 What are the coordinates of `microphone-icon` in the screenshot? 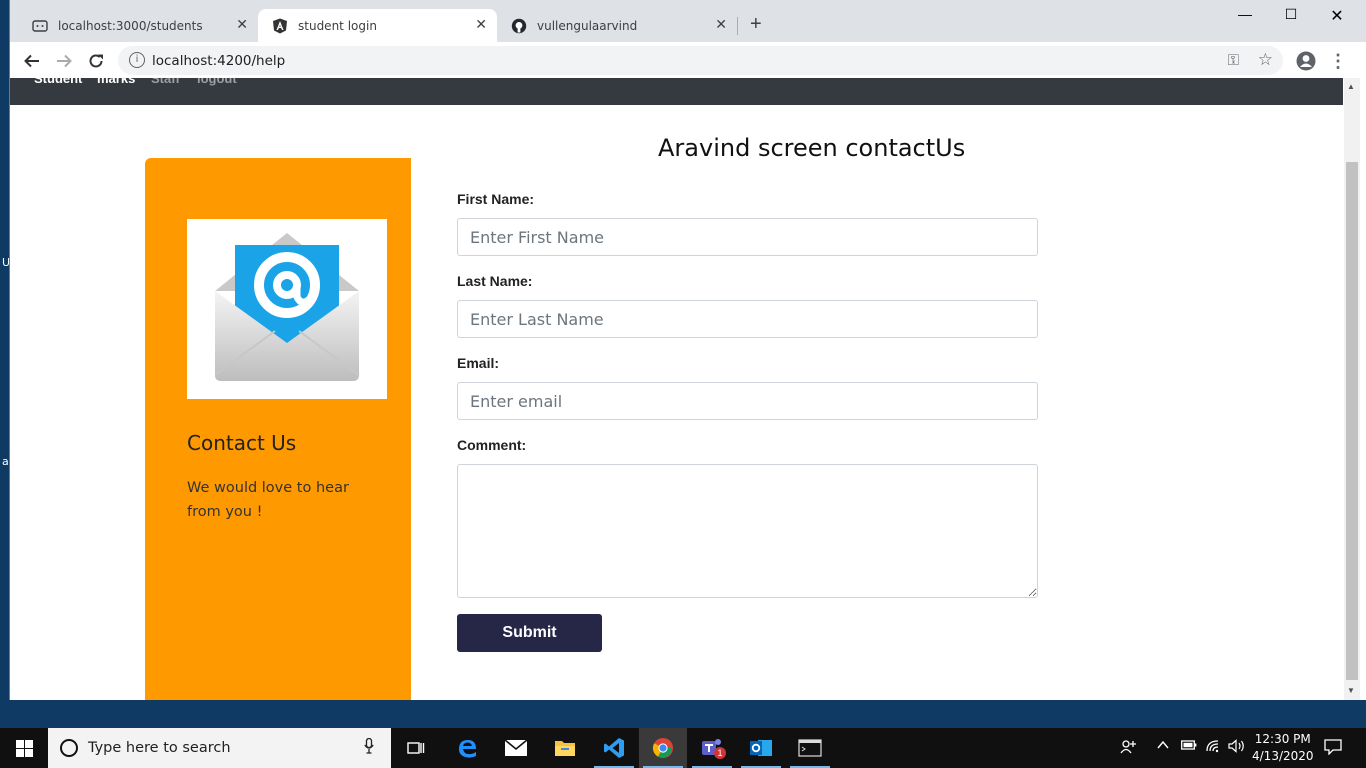 It's located at (369, 747).